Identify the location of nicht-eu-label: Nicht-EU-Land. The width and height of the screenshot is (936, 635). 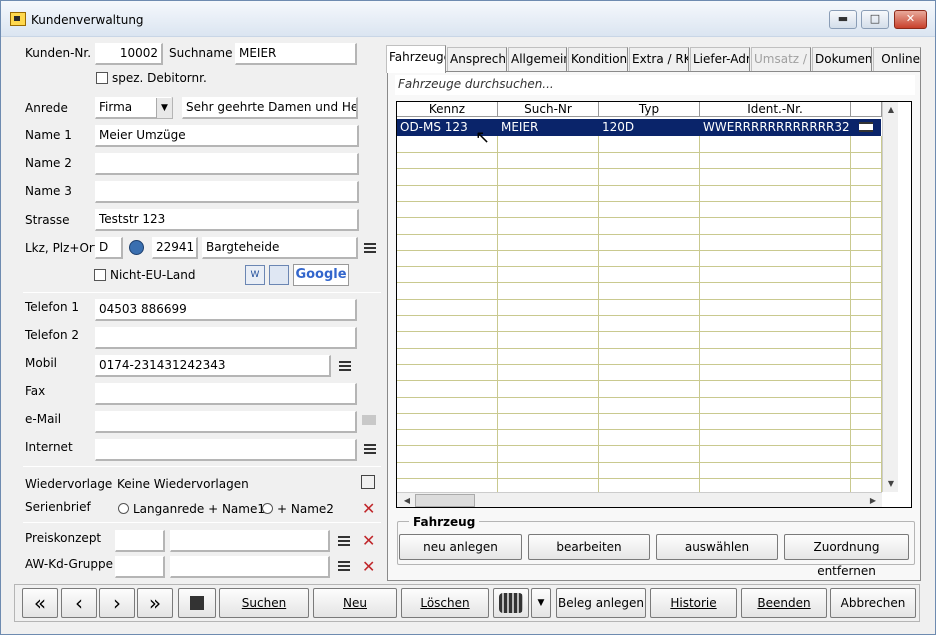
(153, 275).